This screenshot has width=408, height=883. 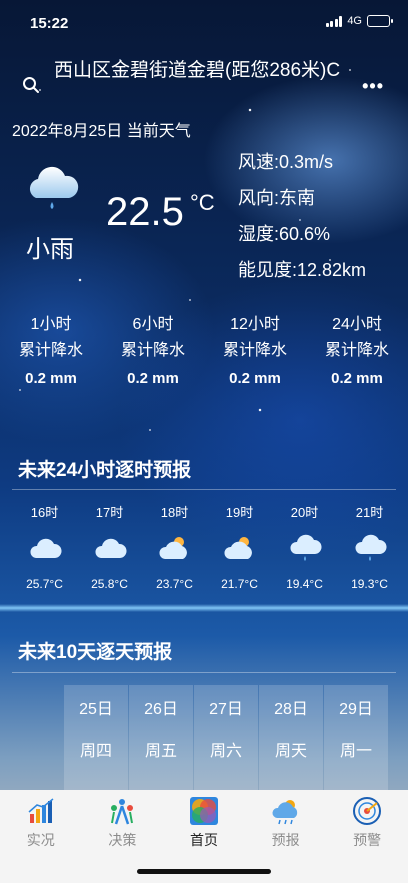 What do you see at coordinates (239, 512) in the screenshot?
I see `hour-label: 19时` at bounding box center [239, 512].